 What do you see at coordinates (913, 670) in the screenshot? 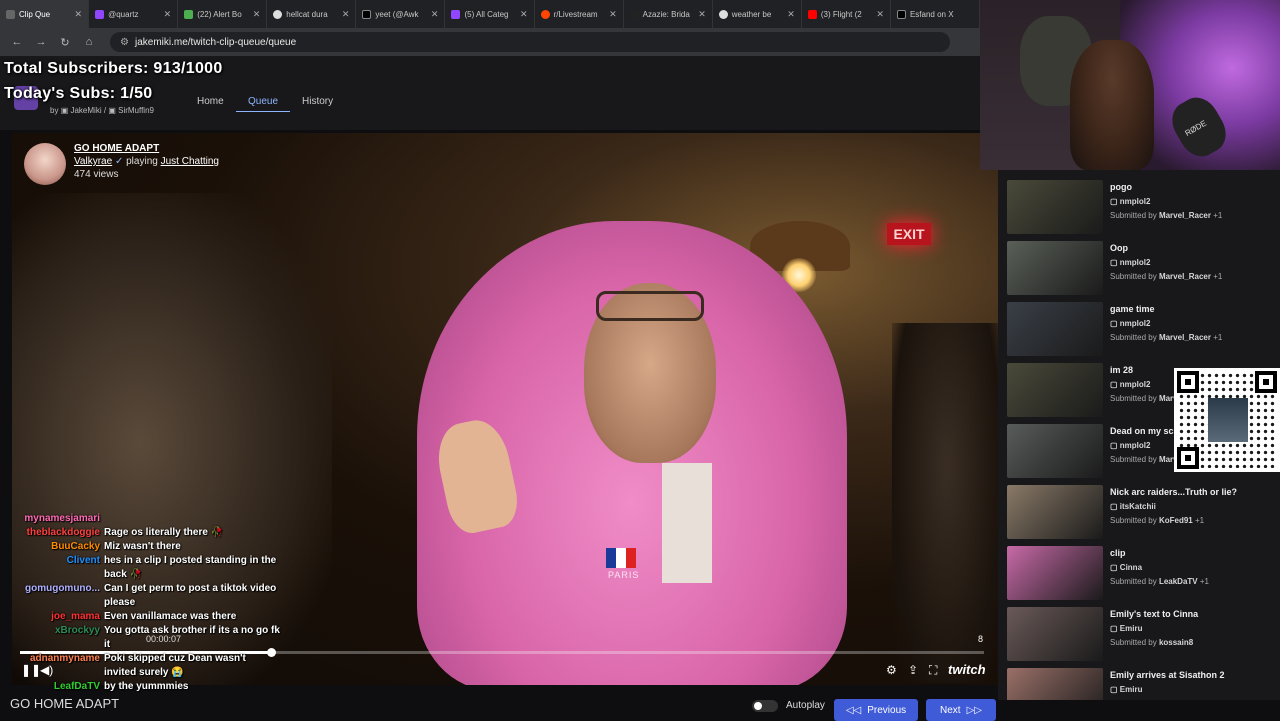
I see `share-icon: ⇪` at bounding box center [913, 670].